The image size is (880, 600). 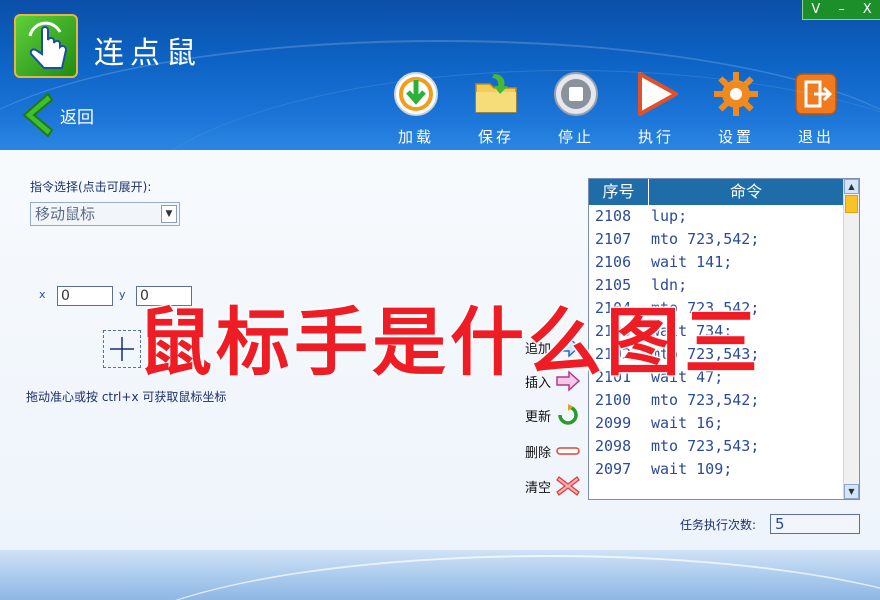 I want to click on row-number: 2097, so click(x=613, y=469).